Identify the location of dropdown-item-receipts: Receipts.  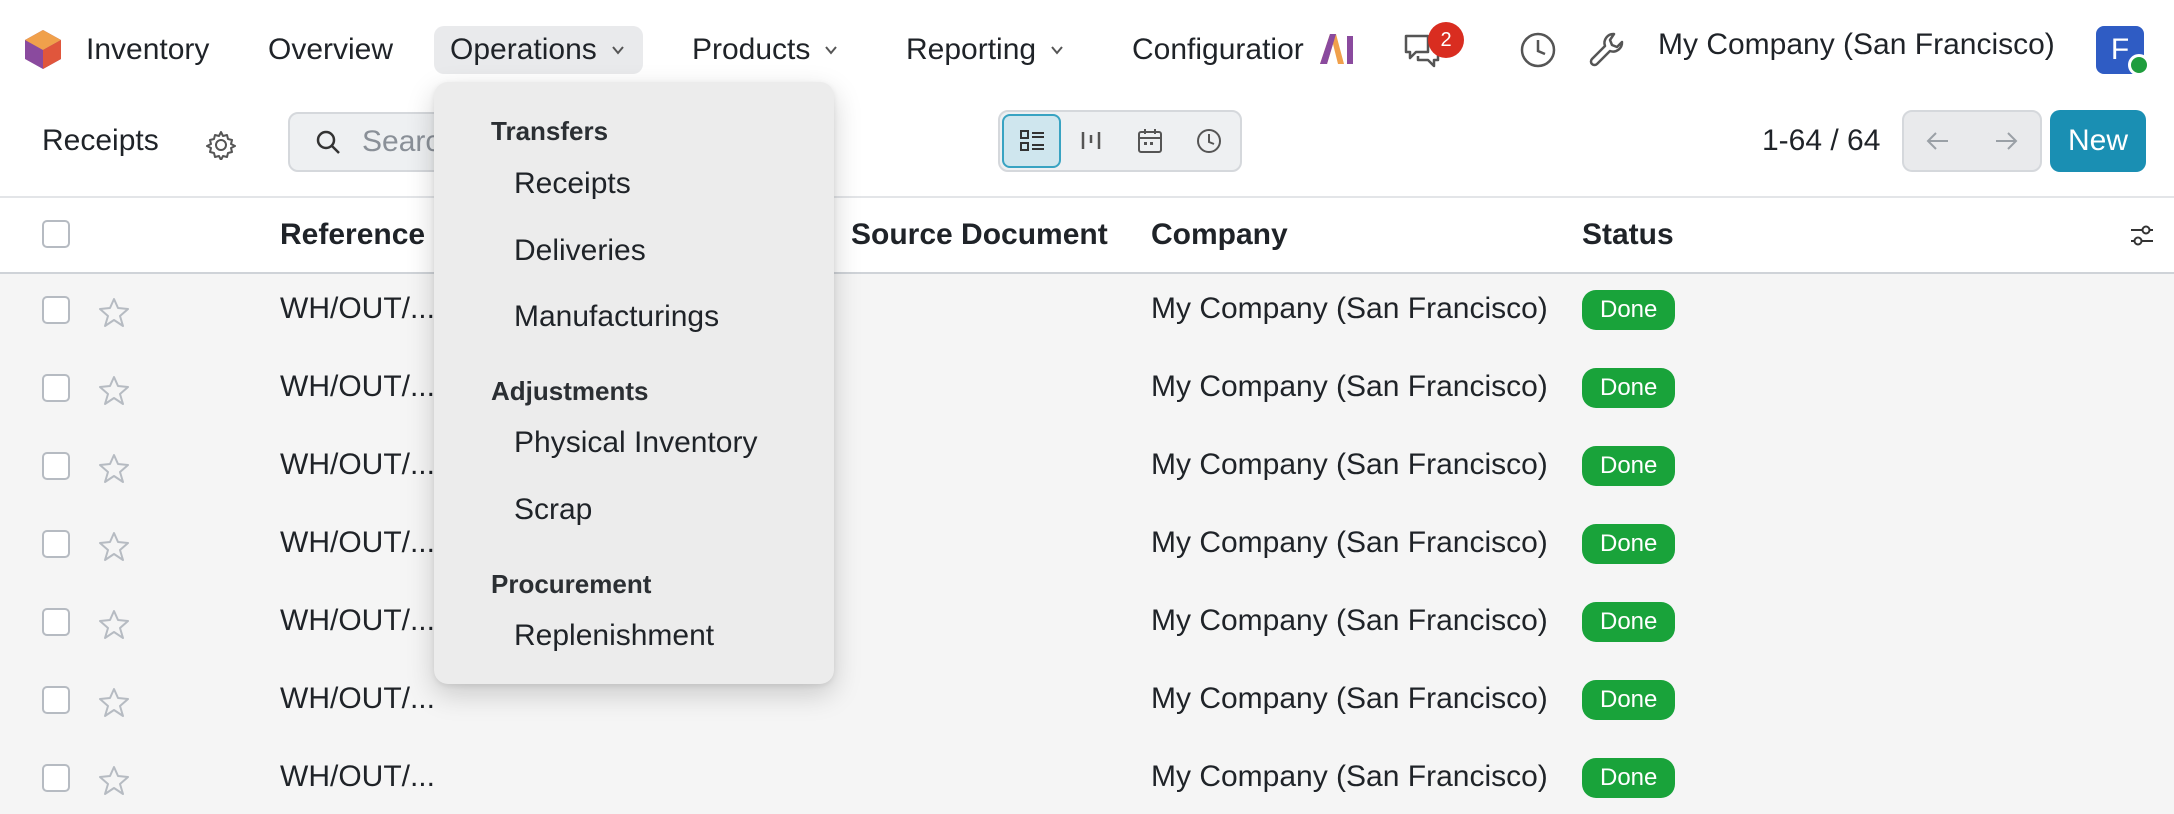
(572, 184).